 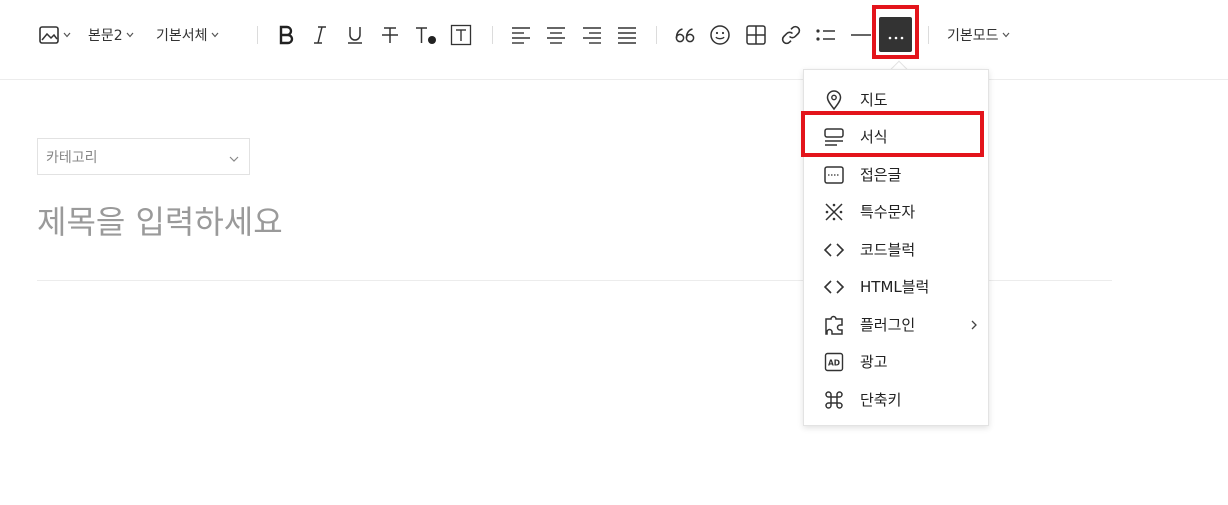 What do you see at coordinates (834, 250) in the screenshot?
I see `code-icon` at bounding box center [834, 250].